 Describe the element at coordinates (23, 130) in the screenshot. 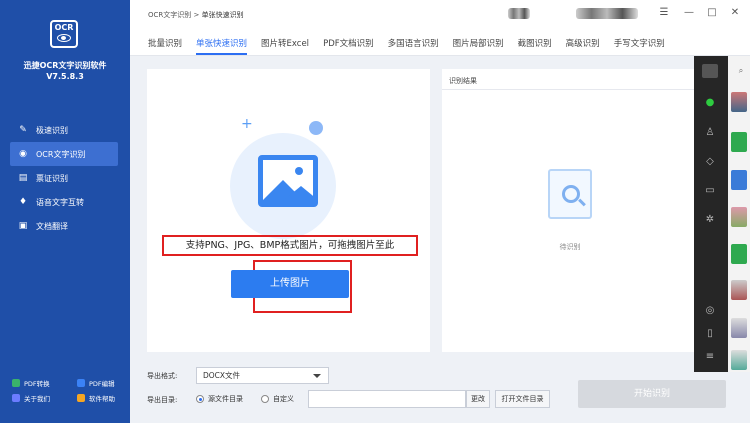

I see `edit-icon: ✎` at that location.